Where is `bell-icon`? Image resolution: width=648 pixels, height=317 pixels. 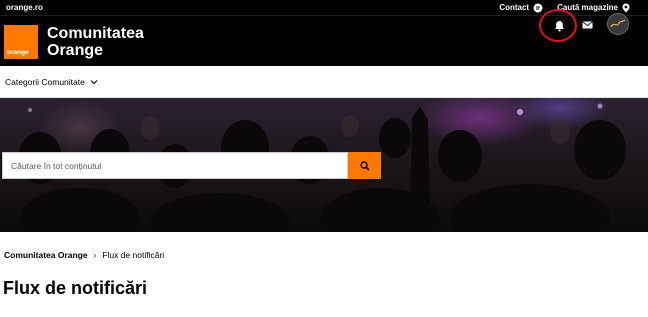
bell-icon is located at coordinates (559, 26).